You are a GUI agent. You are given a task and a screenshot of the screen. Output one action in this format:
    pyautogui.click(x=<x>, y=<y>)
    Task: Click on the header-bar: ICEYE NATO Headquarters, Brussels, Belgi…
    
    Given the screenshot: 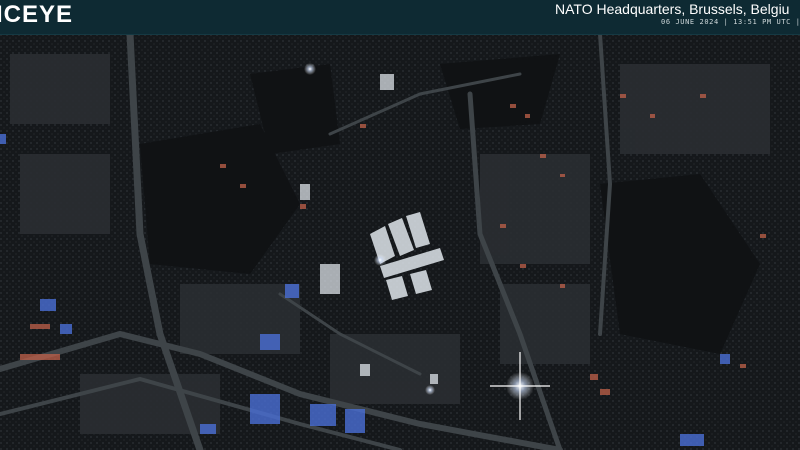 What is the action you would take?
    pyautogui.click(x=400, y=17)
    